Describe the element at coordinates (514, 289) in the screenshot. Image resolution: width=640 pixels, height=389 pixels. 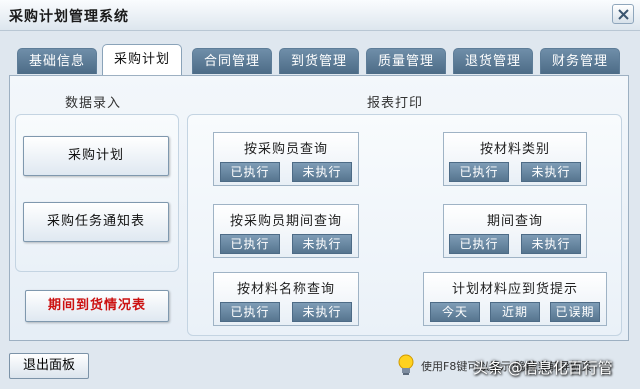
I see `query-title: 计划材料应到货提示` at that location.